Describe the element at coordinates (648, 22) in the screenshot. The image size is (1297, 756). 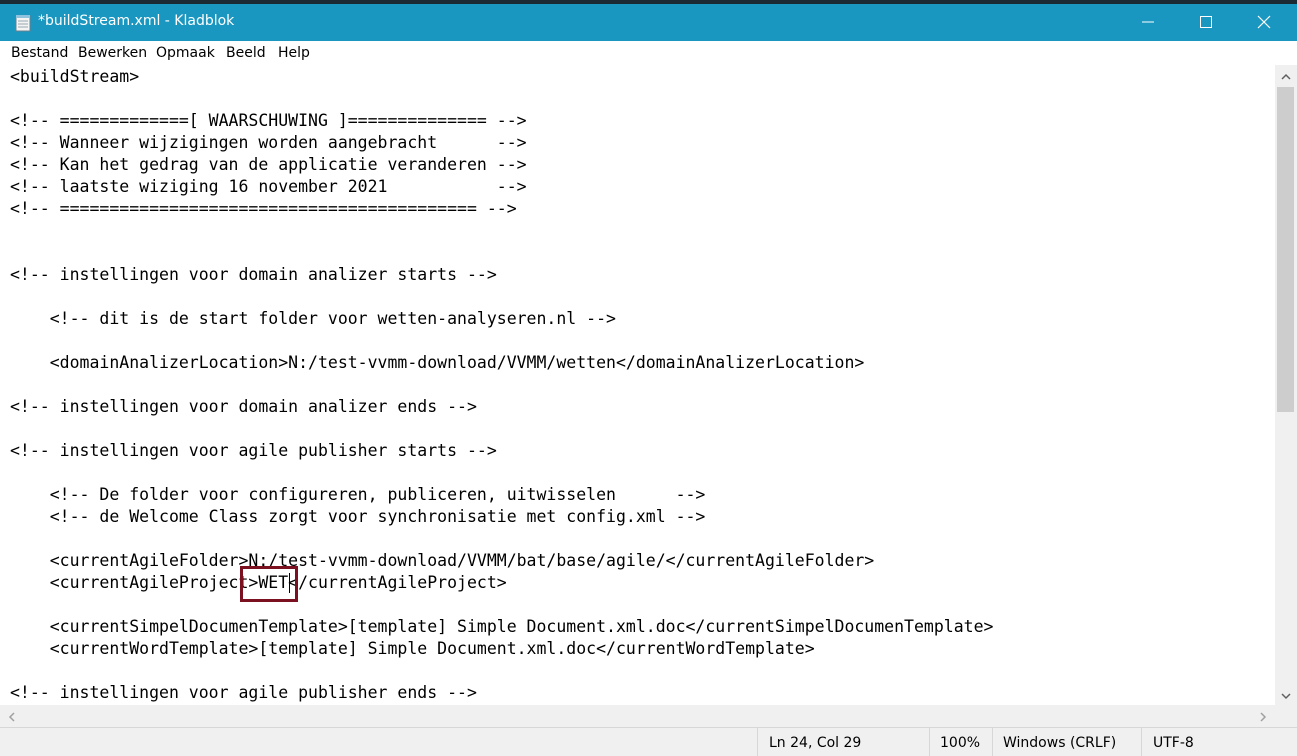
I see `title-bar: *buildStream.xml - Kladblok` at that location.